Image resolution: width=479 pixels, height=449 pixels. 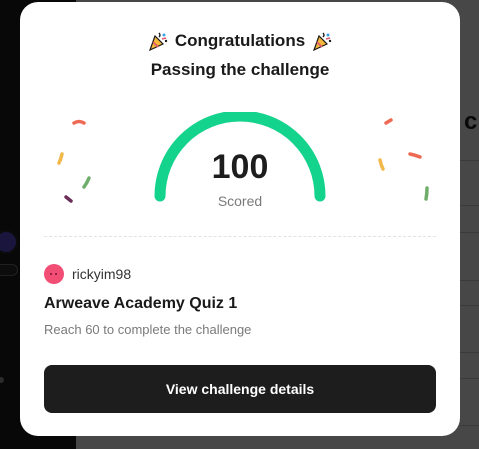 What do you see at coordinates (240, 236) in the screenshot?
I see `section-divider` at bounding box center [240, 236].